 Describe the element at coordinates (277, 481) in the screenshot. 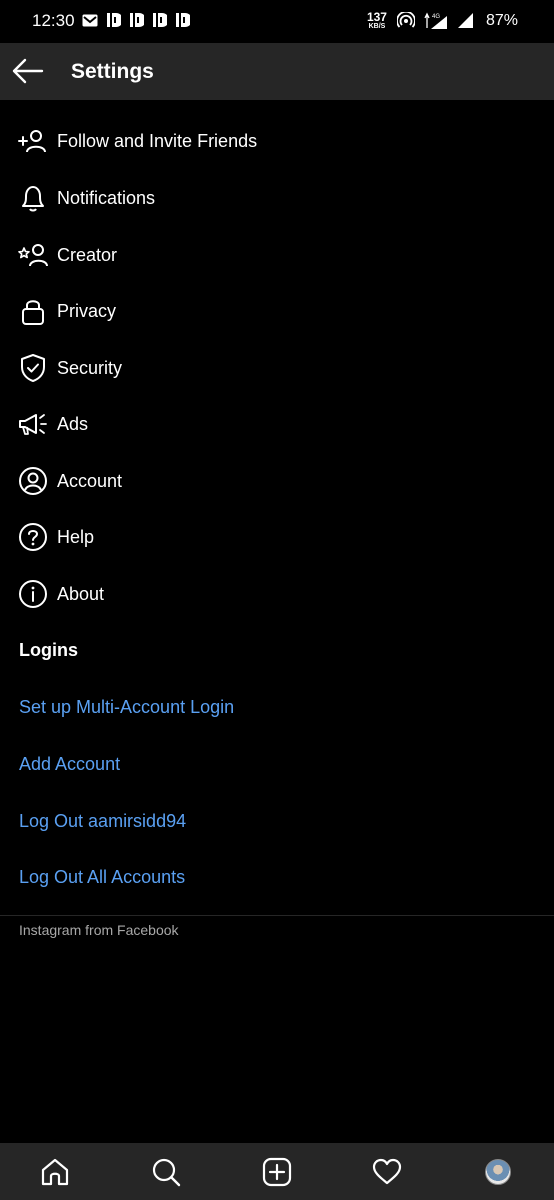

I see `menu-item-account: Account` at that location.